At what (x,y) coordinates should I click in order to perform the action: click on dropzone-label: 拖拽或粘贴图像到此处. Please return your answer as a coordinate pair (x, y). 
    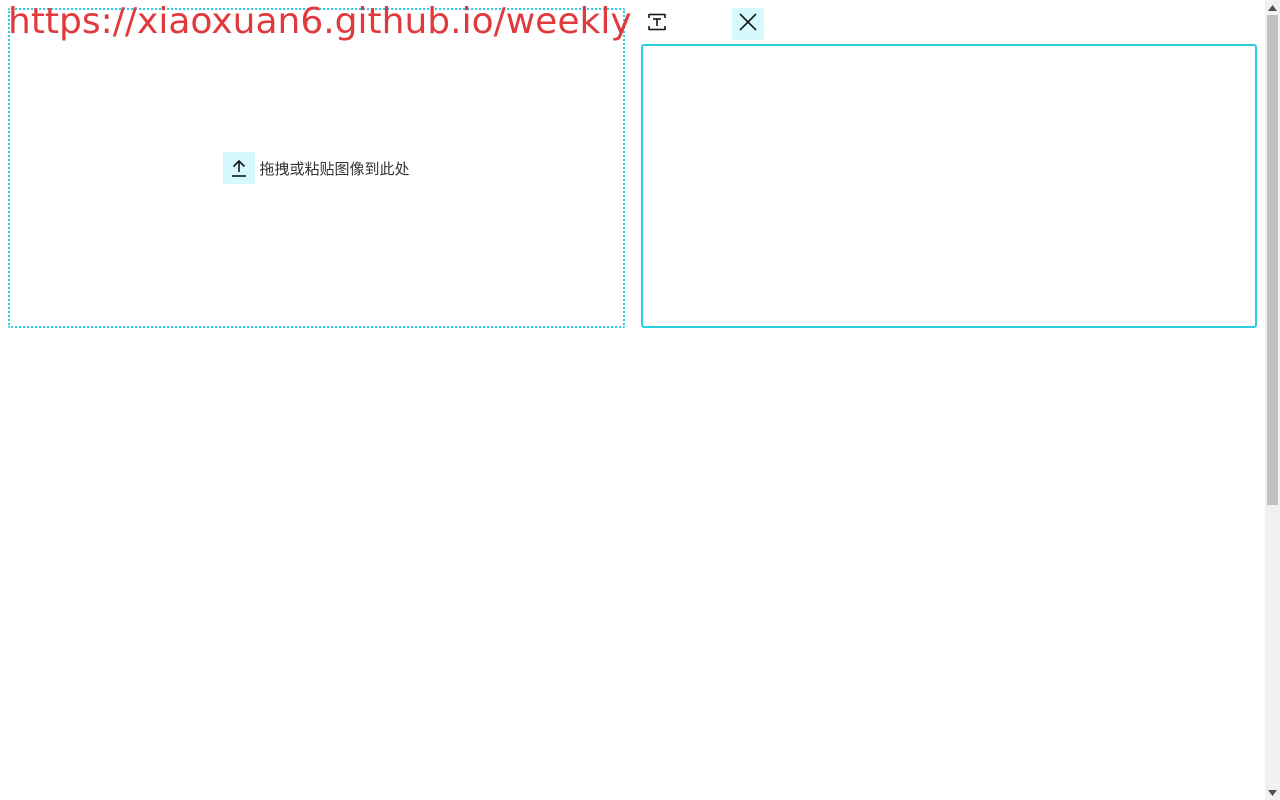
    Looking at the image, I should click on (334, 168).